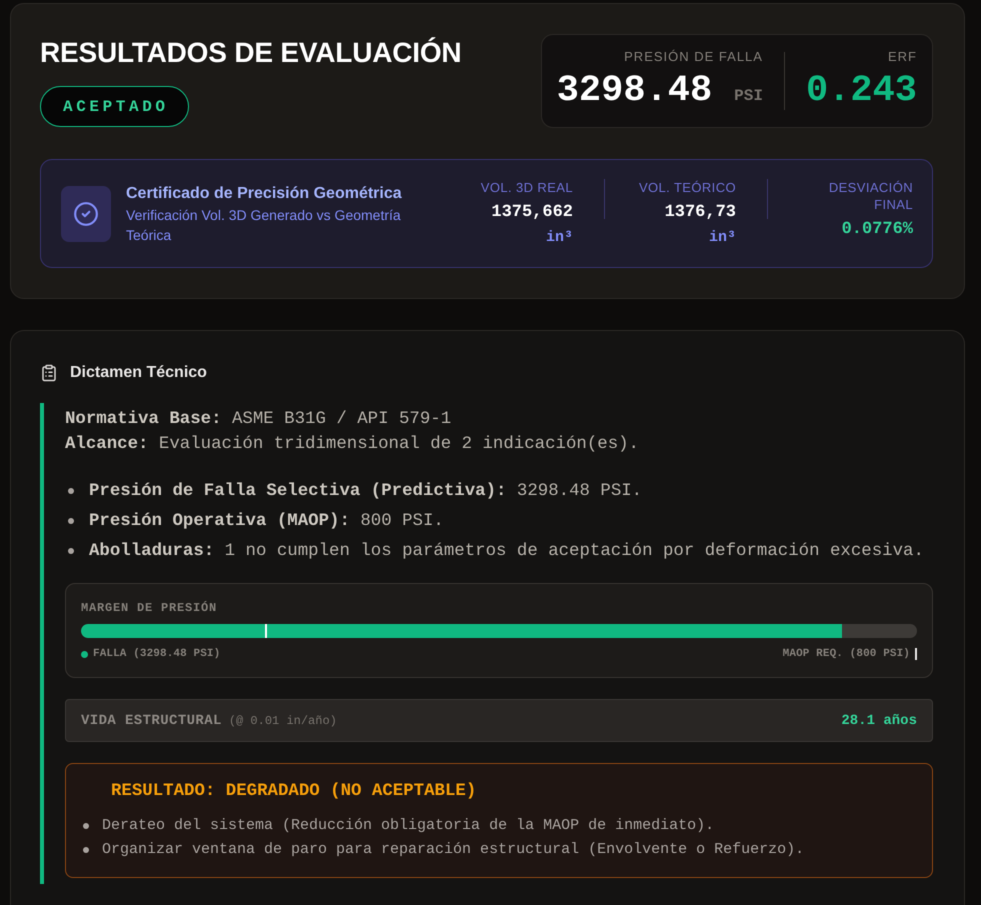 The height and width of the screenshot is (905, 981). I want to click on summary-line: Alcance: Evaluación tridimensional de 2 indicación(es)., so click(352, 445).